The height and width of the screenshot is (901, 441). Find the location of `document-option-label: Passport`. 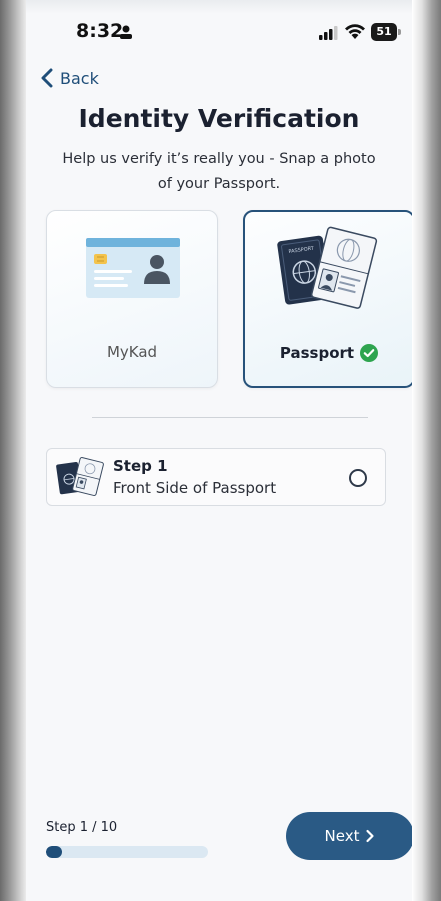

document-option-label: Passport is located at coordinates (328, 353).